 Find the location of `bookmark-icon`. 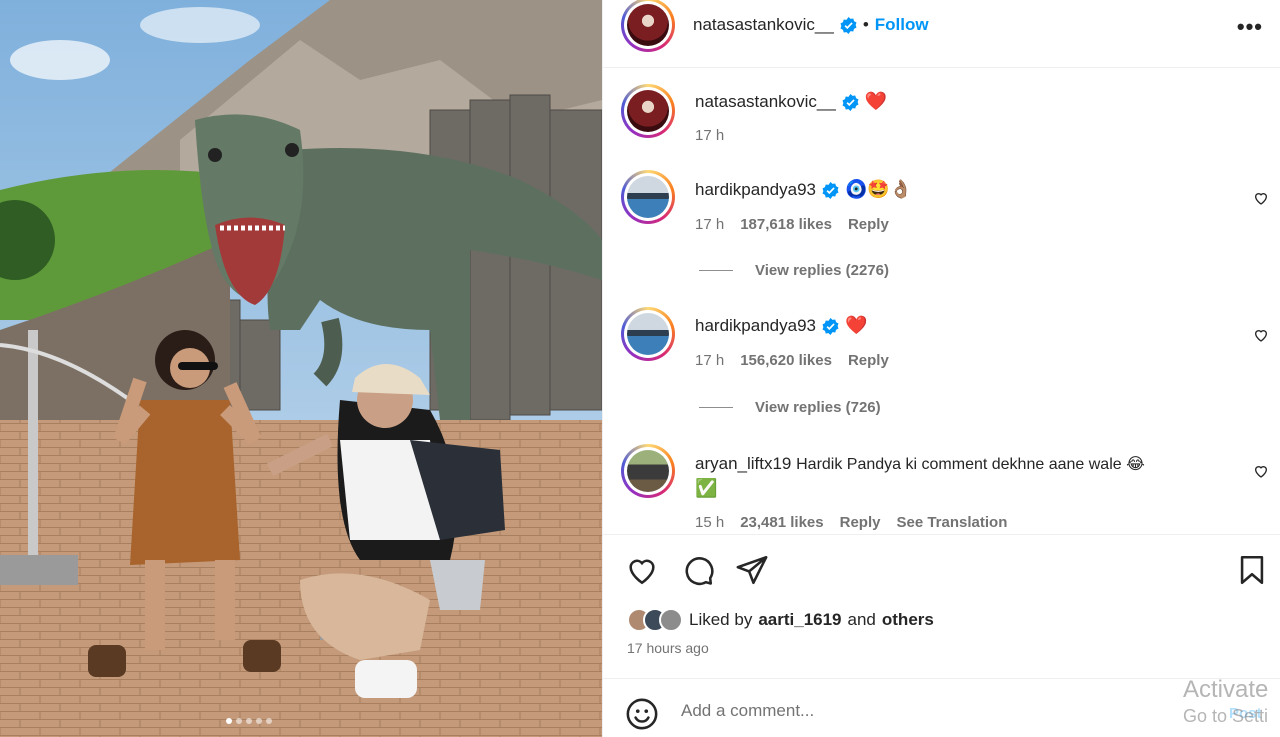

bookmark-icon is located at coordinates (1252, 570).